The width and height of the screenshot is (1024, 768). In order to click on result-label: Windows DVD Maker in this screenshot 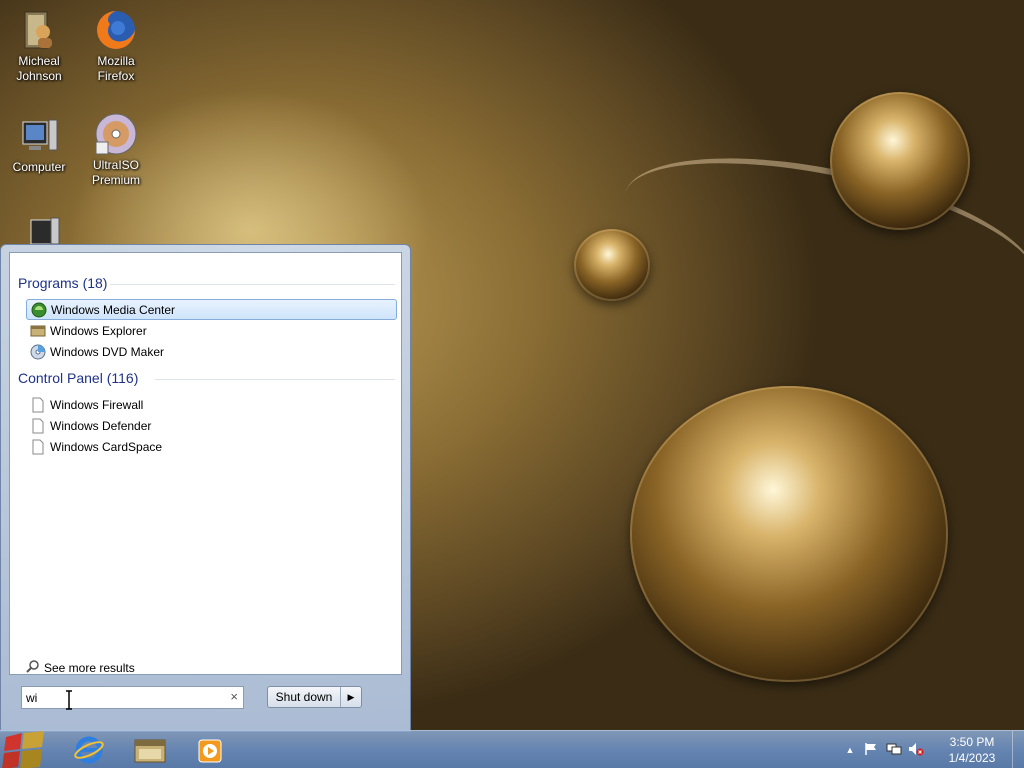, I will do `click(107, 351)`.